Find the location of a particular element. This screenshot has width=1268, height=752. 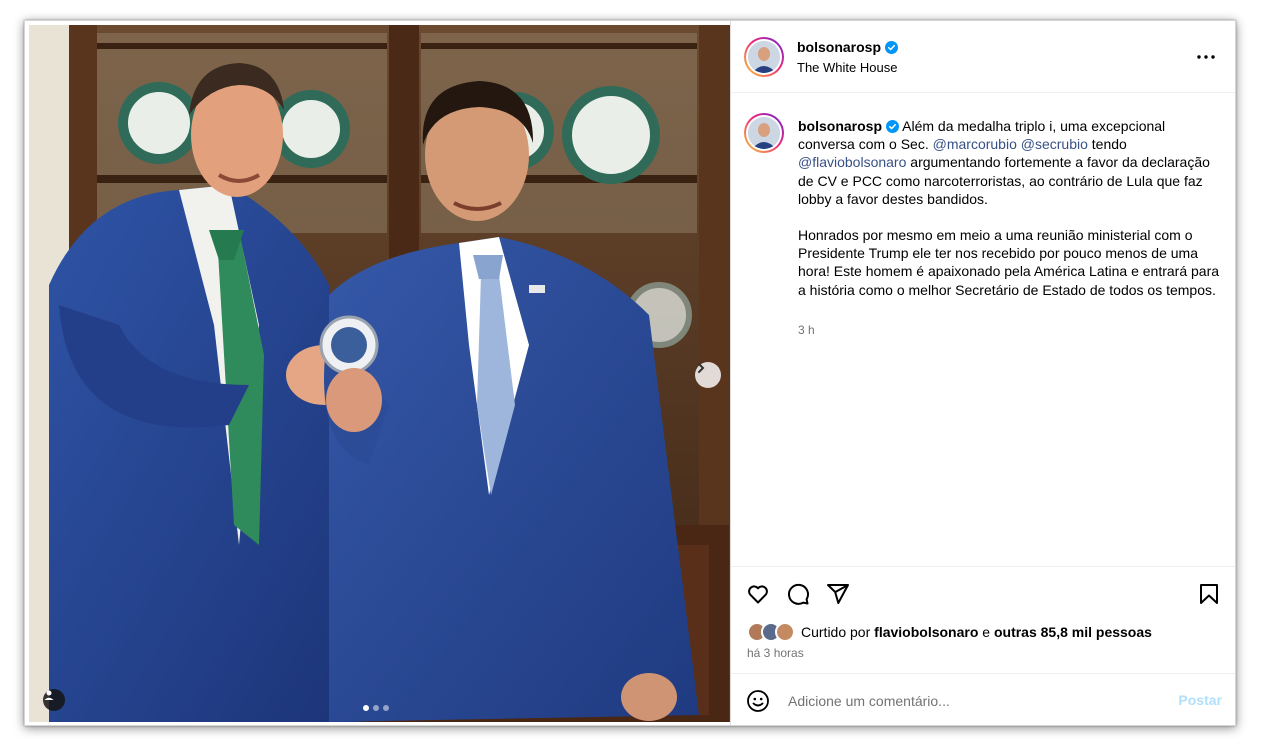

emoji-button is located at coordinates (758, 701).